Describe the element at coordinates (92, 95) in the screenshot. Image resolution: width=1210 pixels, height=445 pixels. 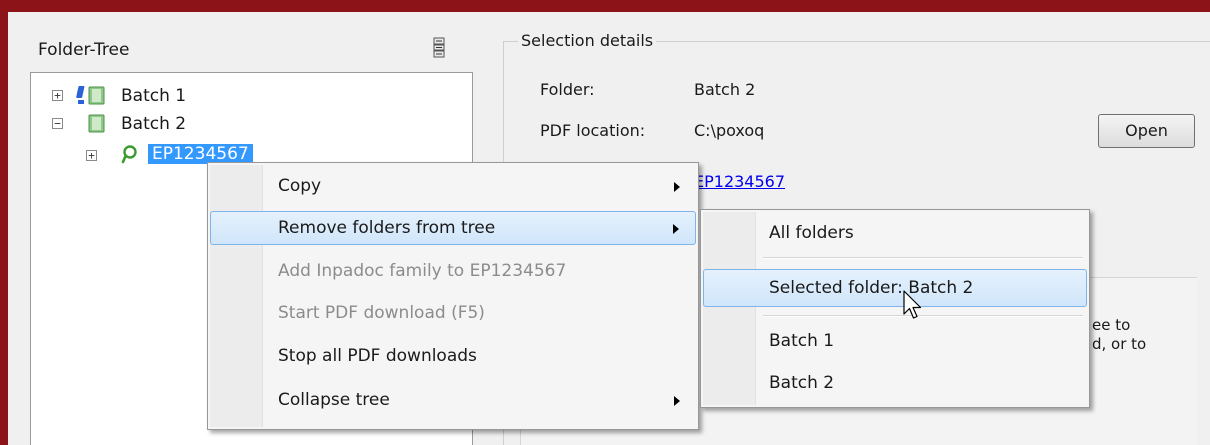
I see `folder-warning-icon` at that location.